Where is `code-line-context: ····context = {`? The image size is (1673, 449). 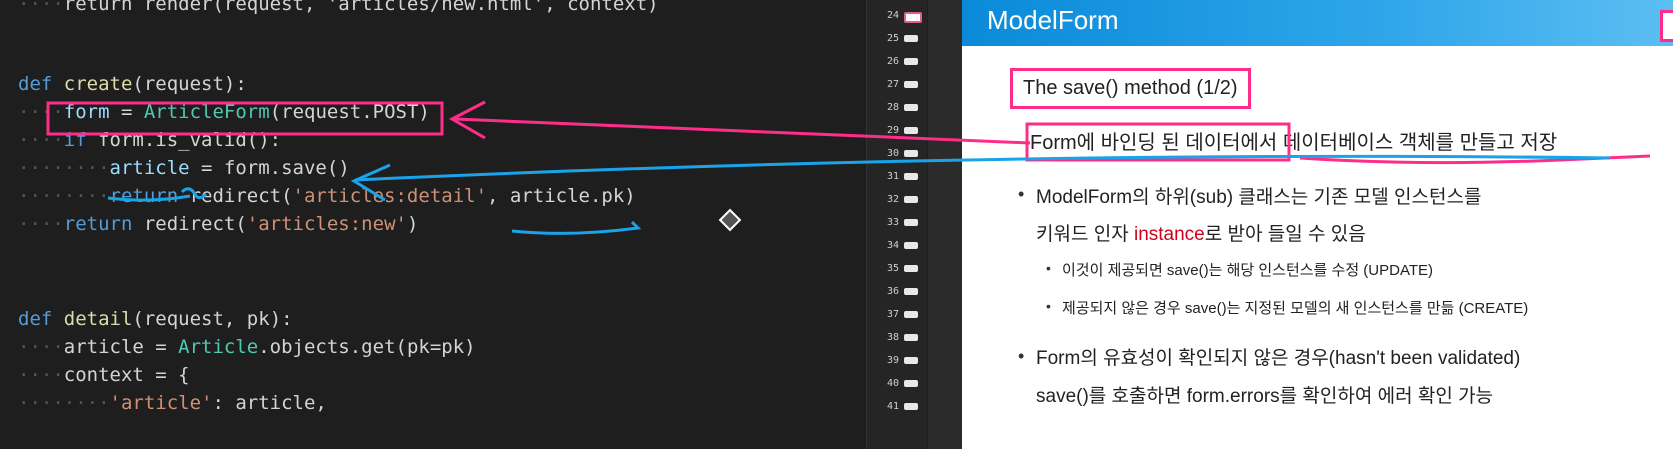 code-line-context: ····context = { is located at coordinates (104, 375).